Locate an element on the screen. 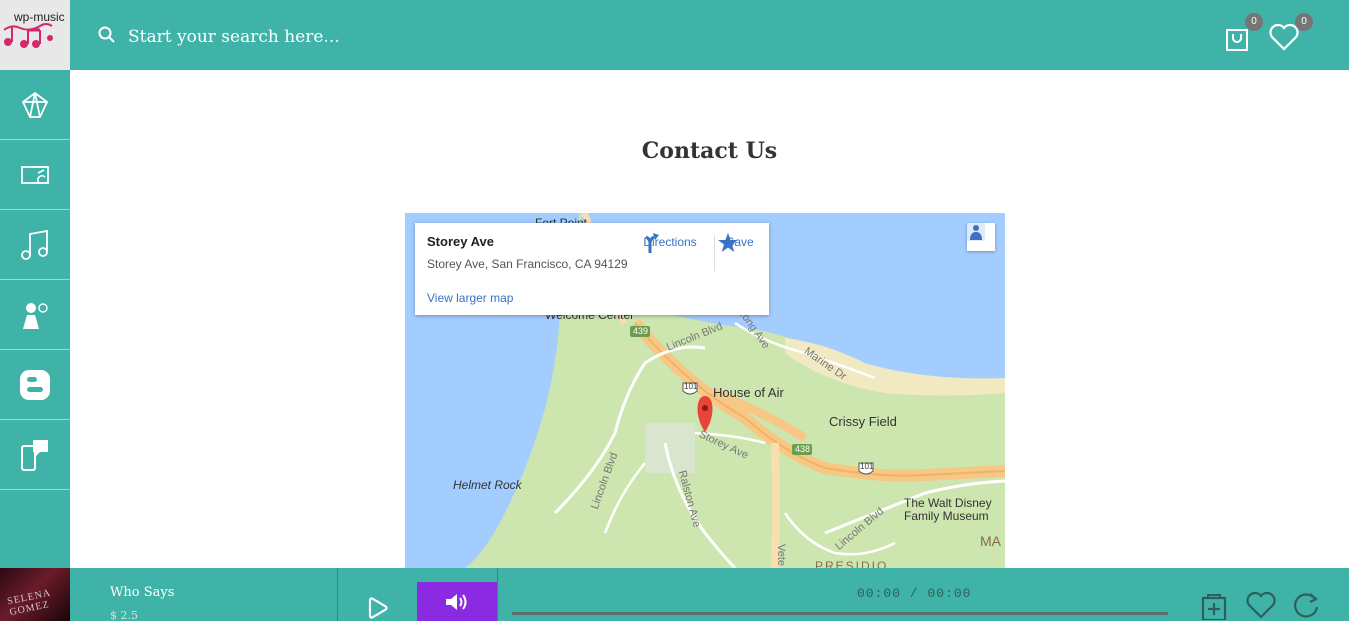  sidebar-item-music is located at coordinates (35, 245).